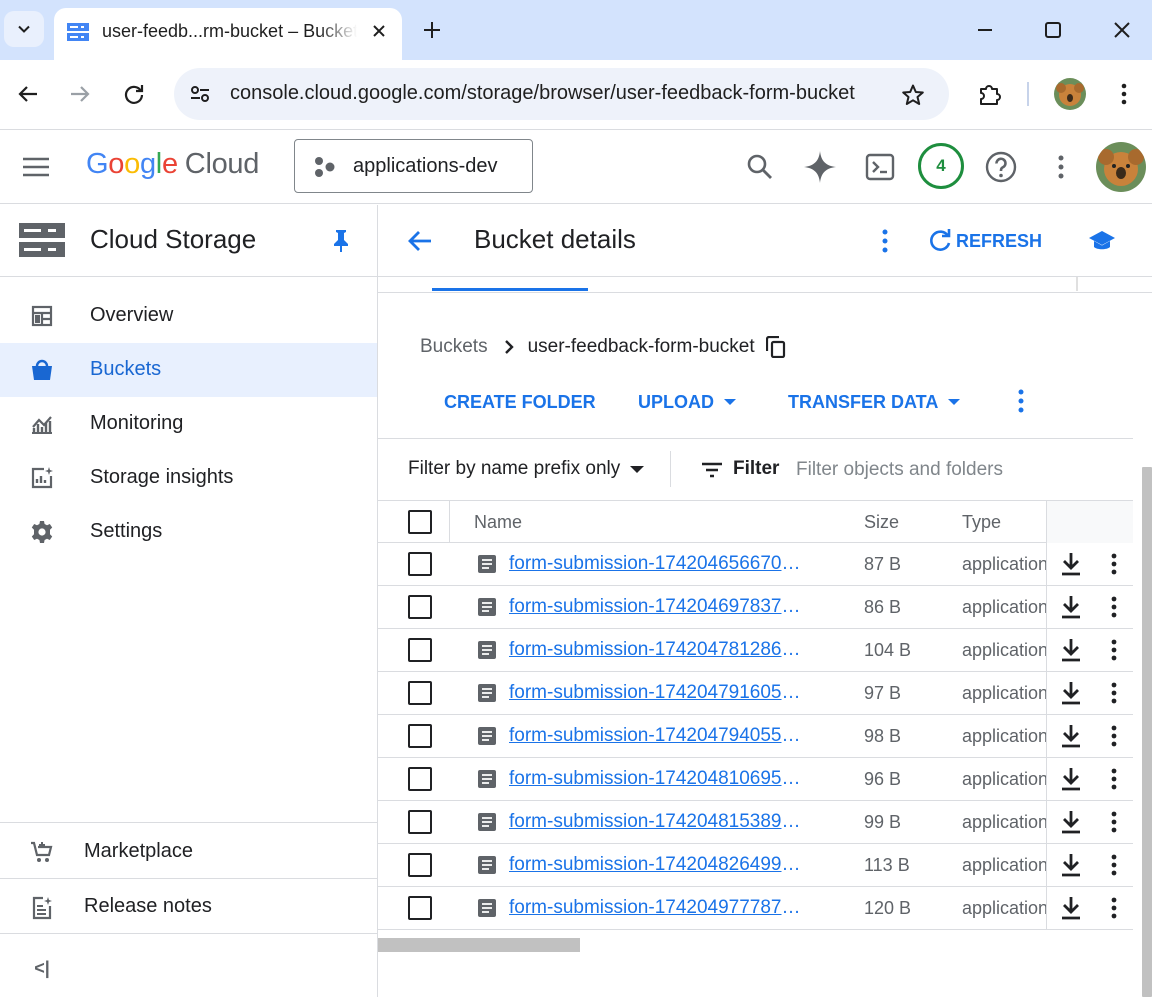 Image resolution: width=1152 pixels, height=997 pixels. What do you see at coordinates (420, 522) in the screenshot?
I see `select-all-checkbox` at bounding box center [420, 522].